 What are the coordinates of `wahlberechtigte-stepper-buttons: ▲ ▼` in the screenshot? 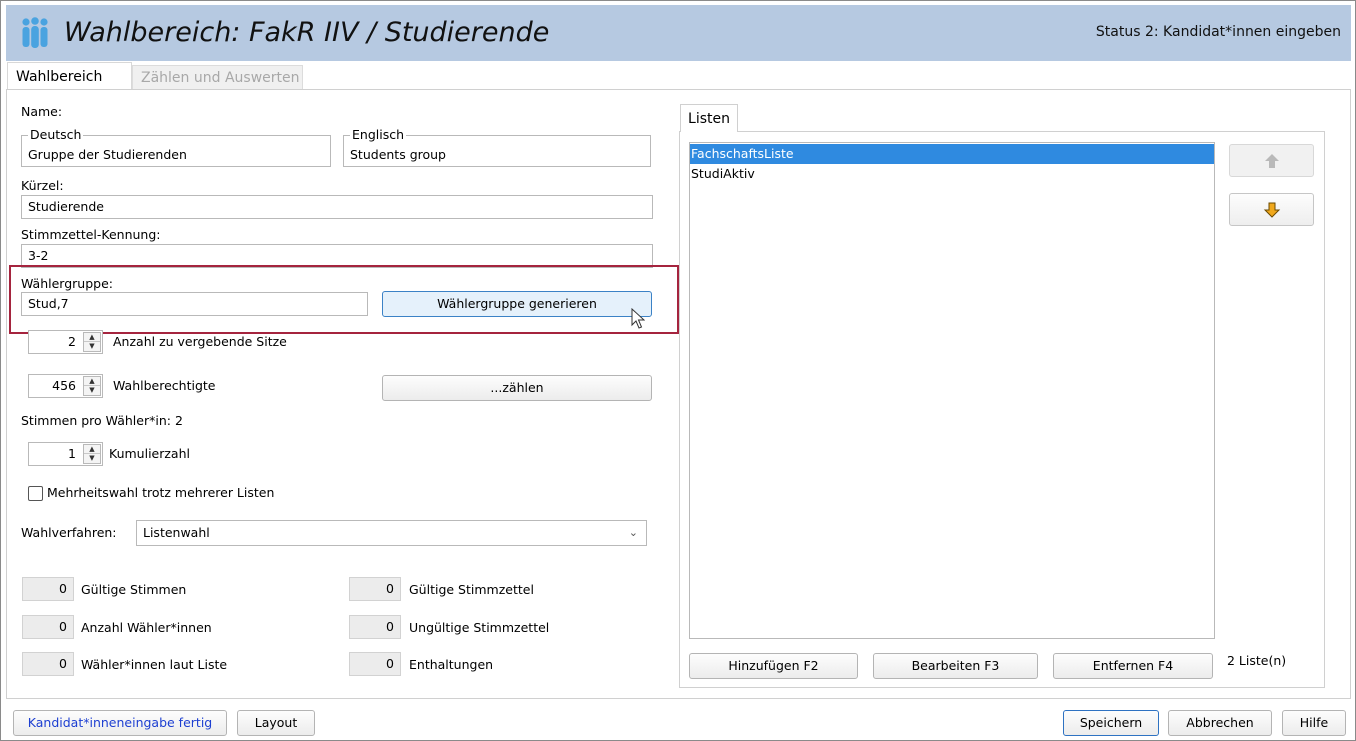 It's located at (92, 386).